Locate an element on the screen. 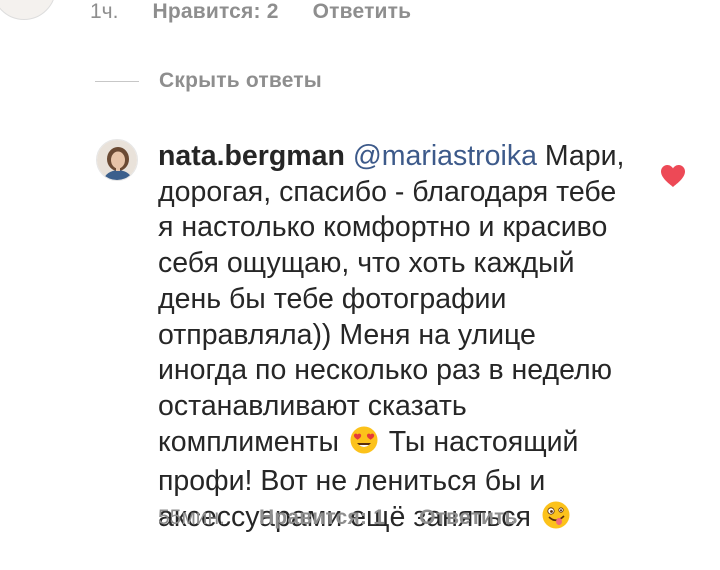 Image resolution: width=720 pixels, height=570 pixels. comment-username: nata.bergman is located at coordinates (251, 156).